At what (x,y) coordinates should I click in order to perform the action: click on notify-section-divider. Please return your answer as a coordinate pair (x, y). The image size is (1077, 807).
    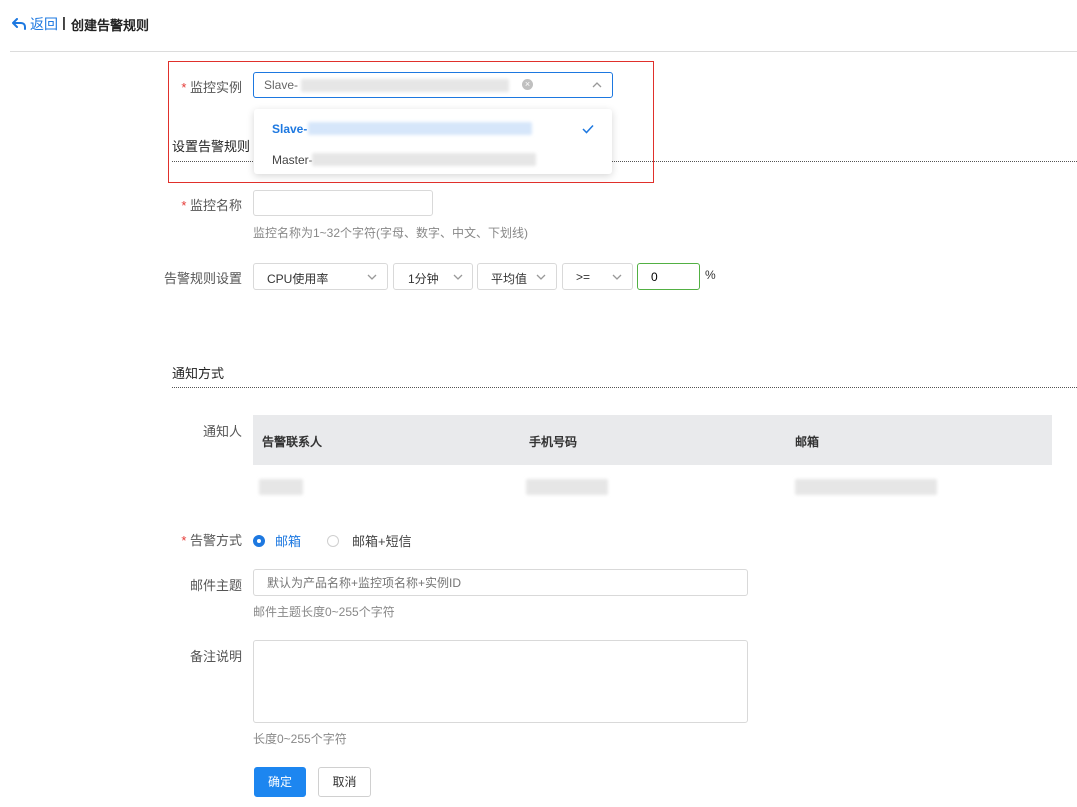
    Looking at the image, I should click on (624, 387).